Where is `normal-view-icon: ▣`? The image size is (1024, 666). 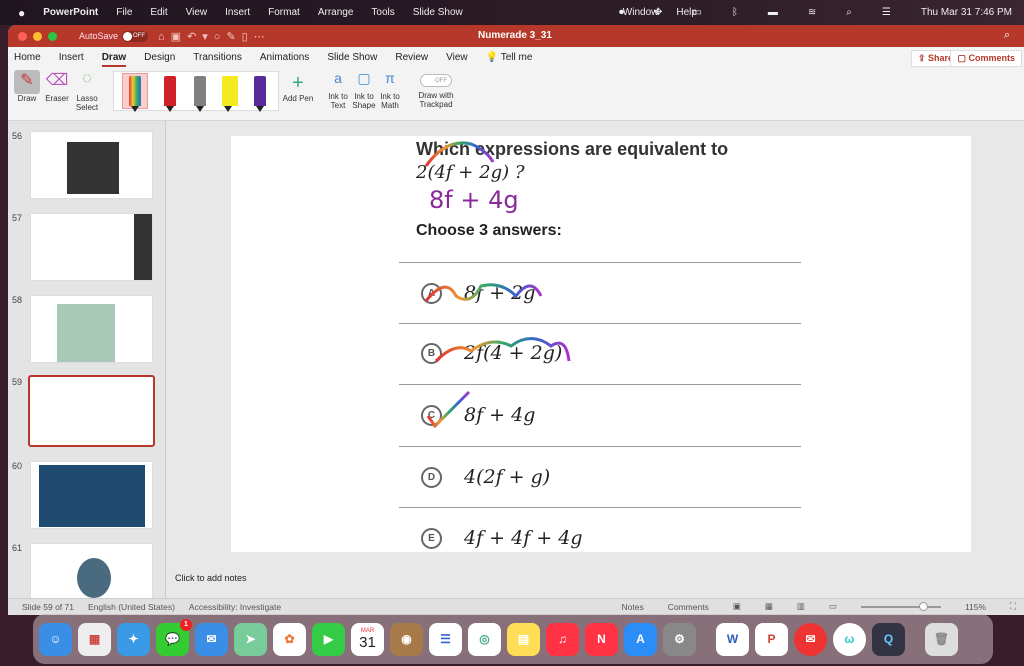 normal-view-icon: ▣ is located at coordinates (737, 606).